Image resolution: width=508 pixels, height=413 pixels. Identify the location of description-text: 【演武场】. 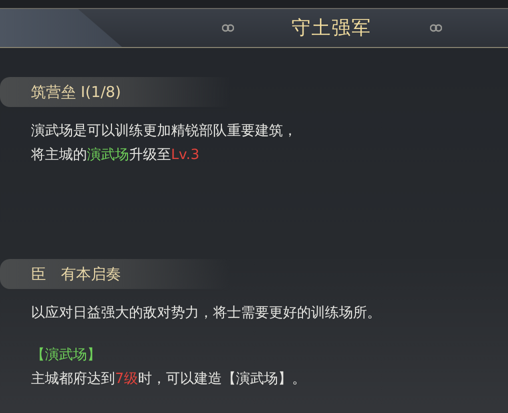
(66, 355).